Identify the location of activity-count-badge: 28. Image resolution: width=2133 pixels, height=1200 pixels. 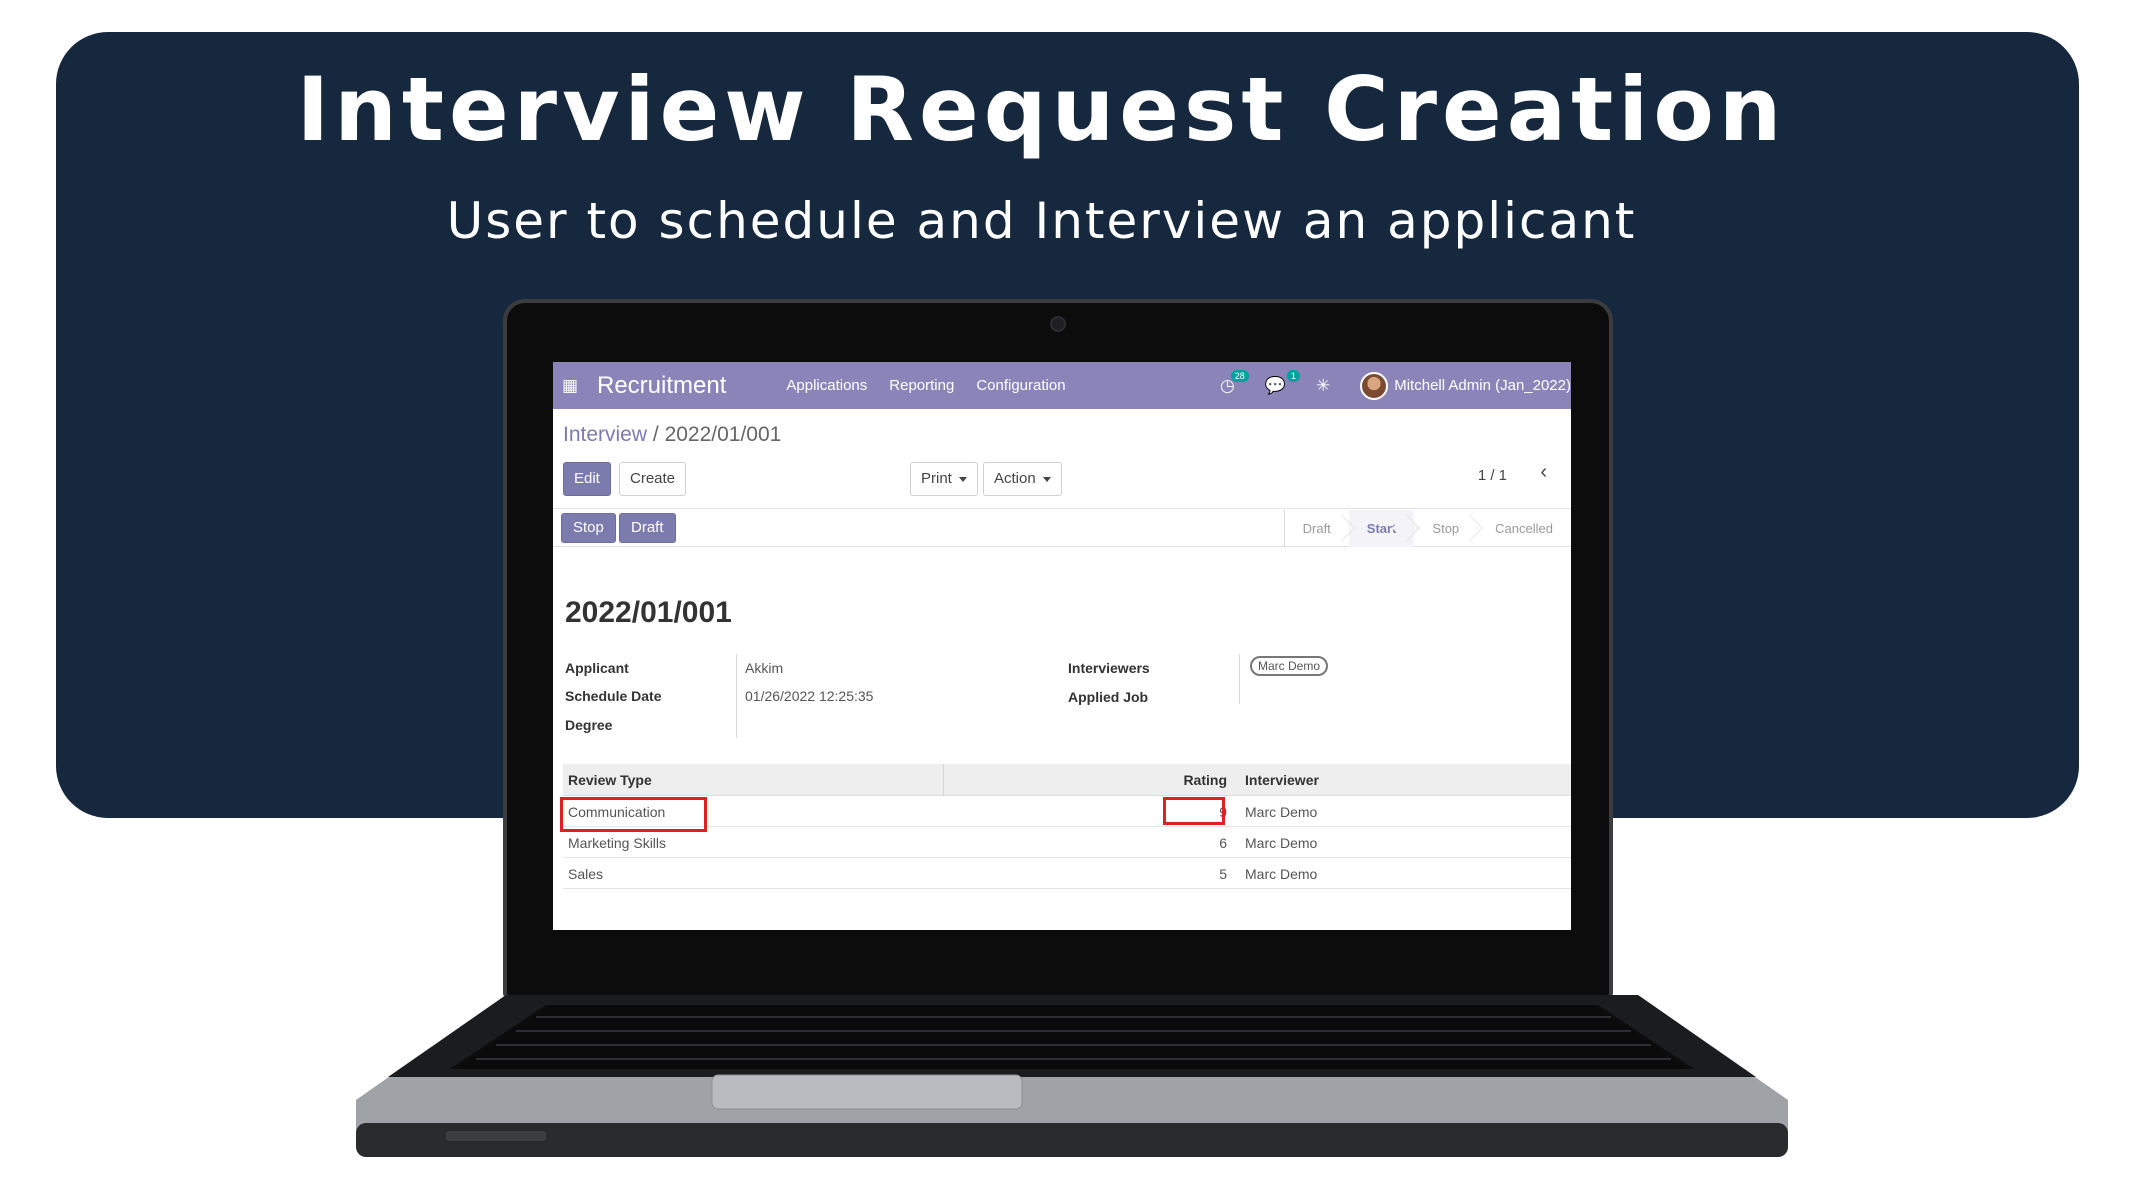
(1239, 375).